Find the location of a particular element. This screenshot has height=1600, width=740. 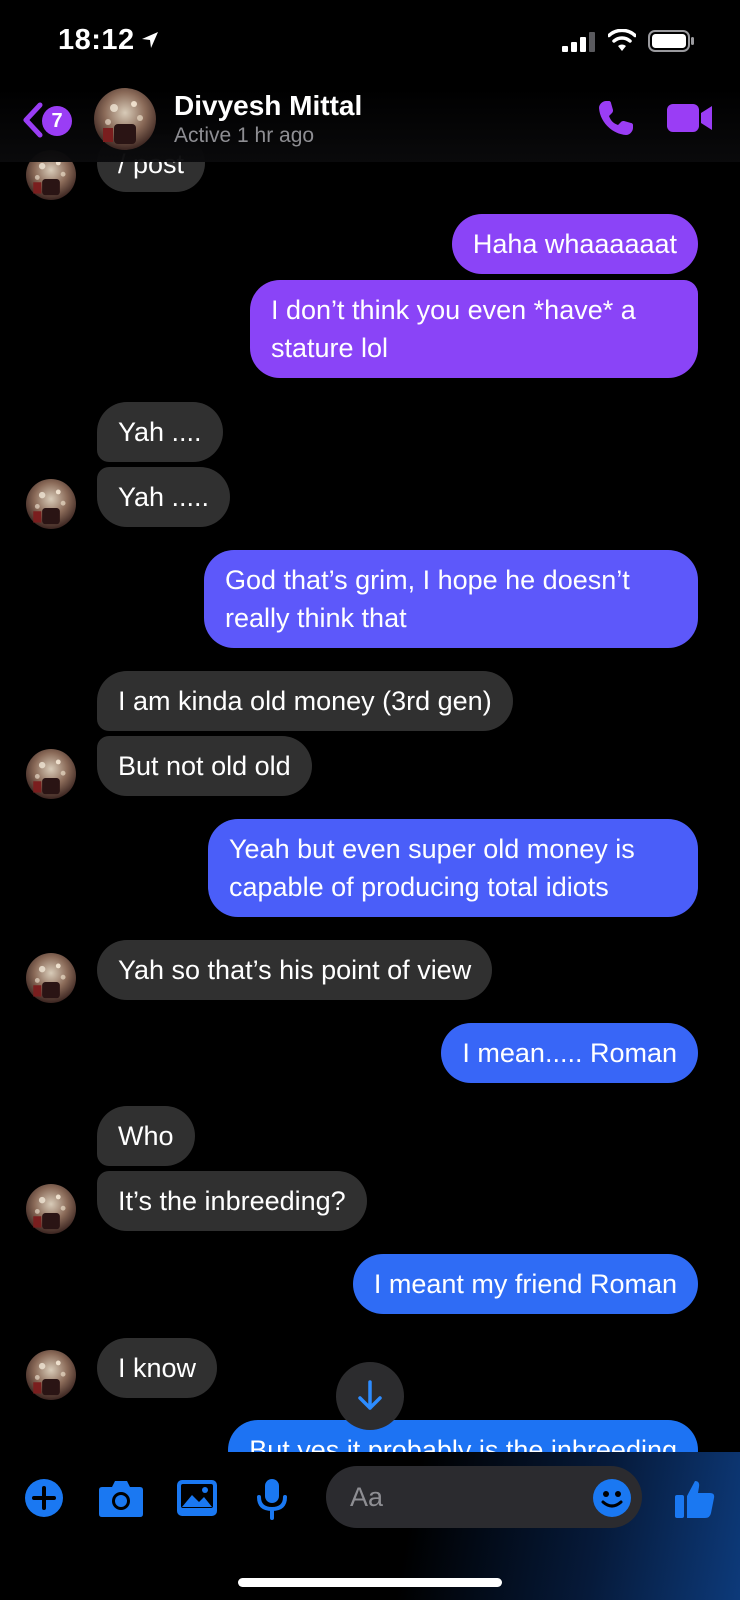

plus-icon is located at coordinates (44, 1498).